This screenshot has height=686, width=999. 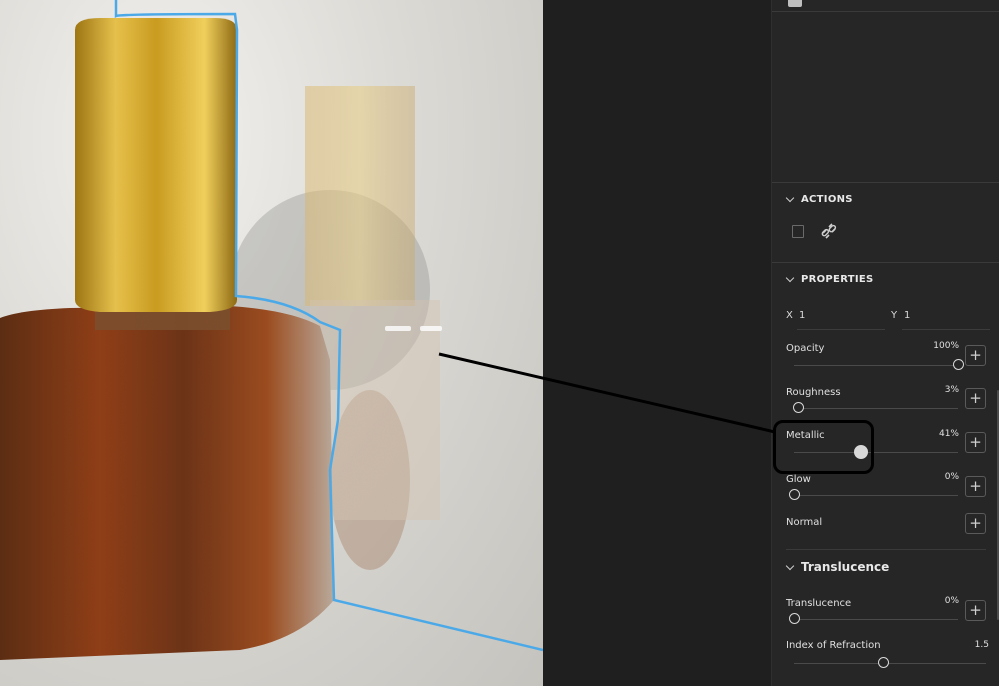 I want to click on glow-value: 0%, so click(x=951, y=477).